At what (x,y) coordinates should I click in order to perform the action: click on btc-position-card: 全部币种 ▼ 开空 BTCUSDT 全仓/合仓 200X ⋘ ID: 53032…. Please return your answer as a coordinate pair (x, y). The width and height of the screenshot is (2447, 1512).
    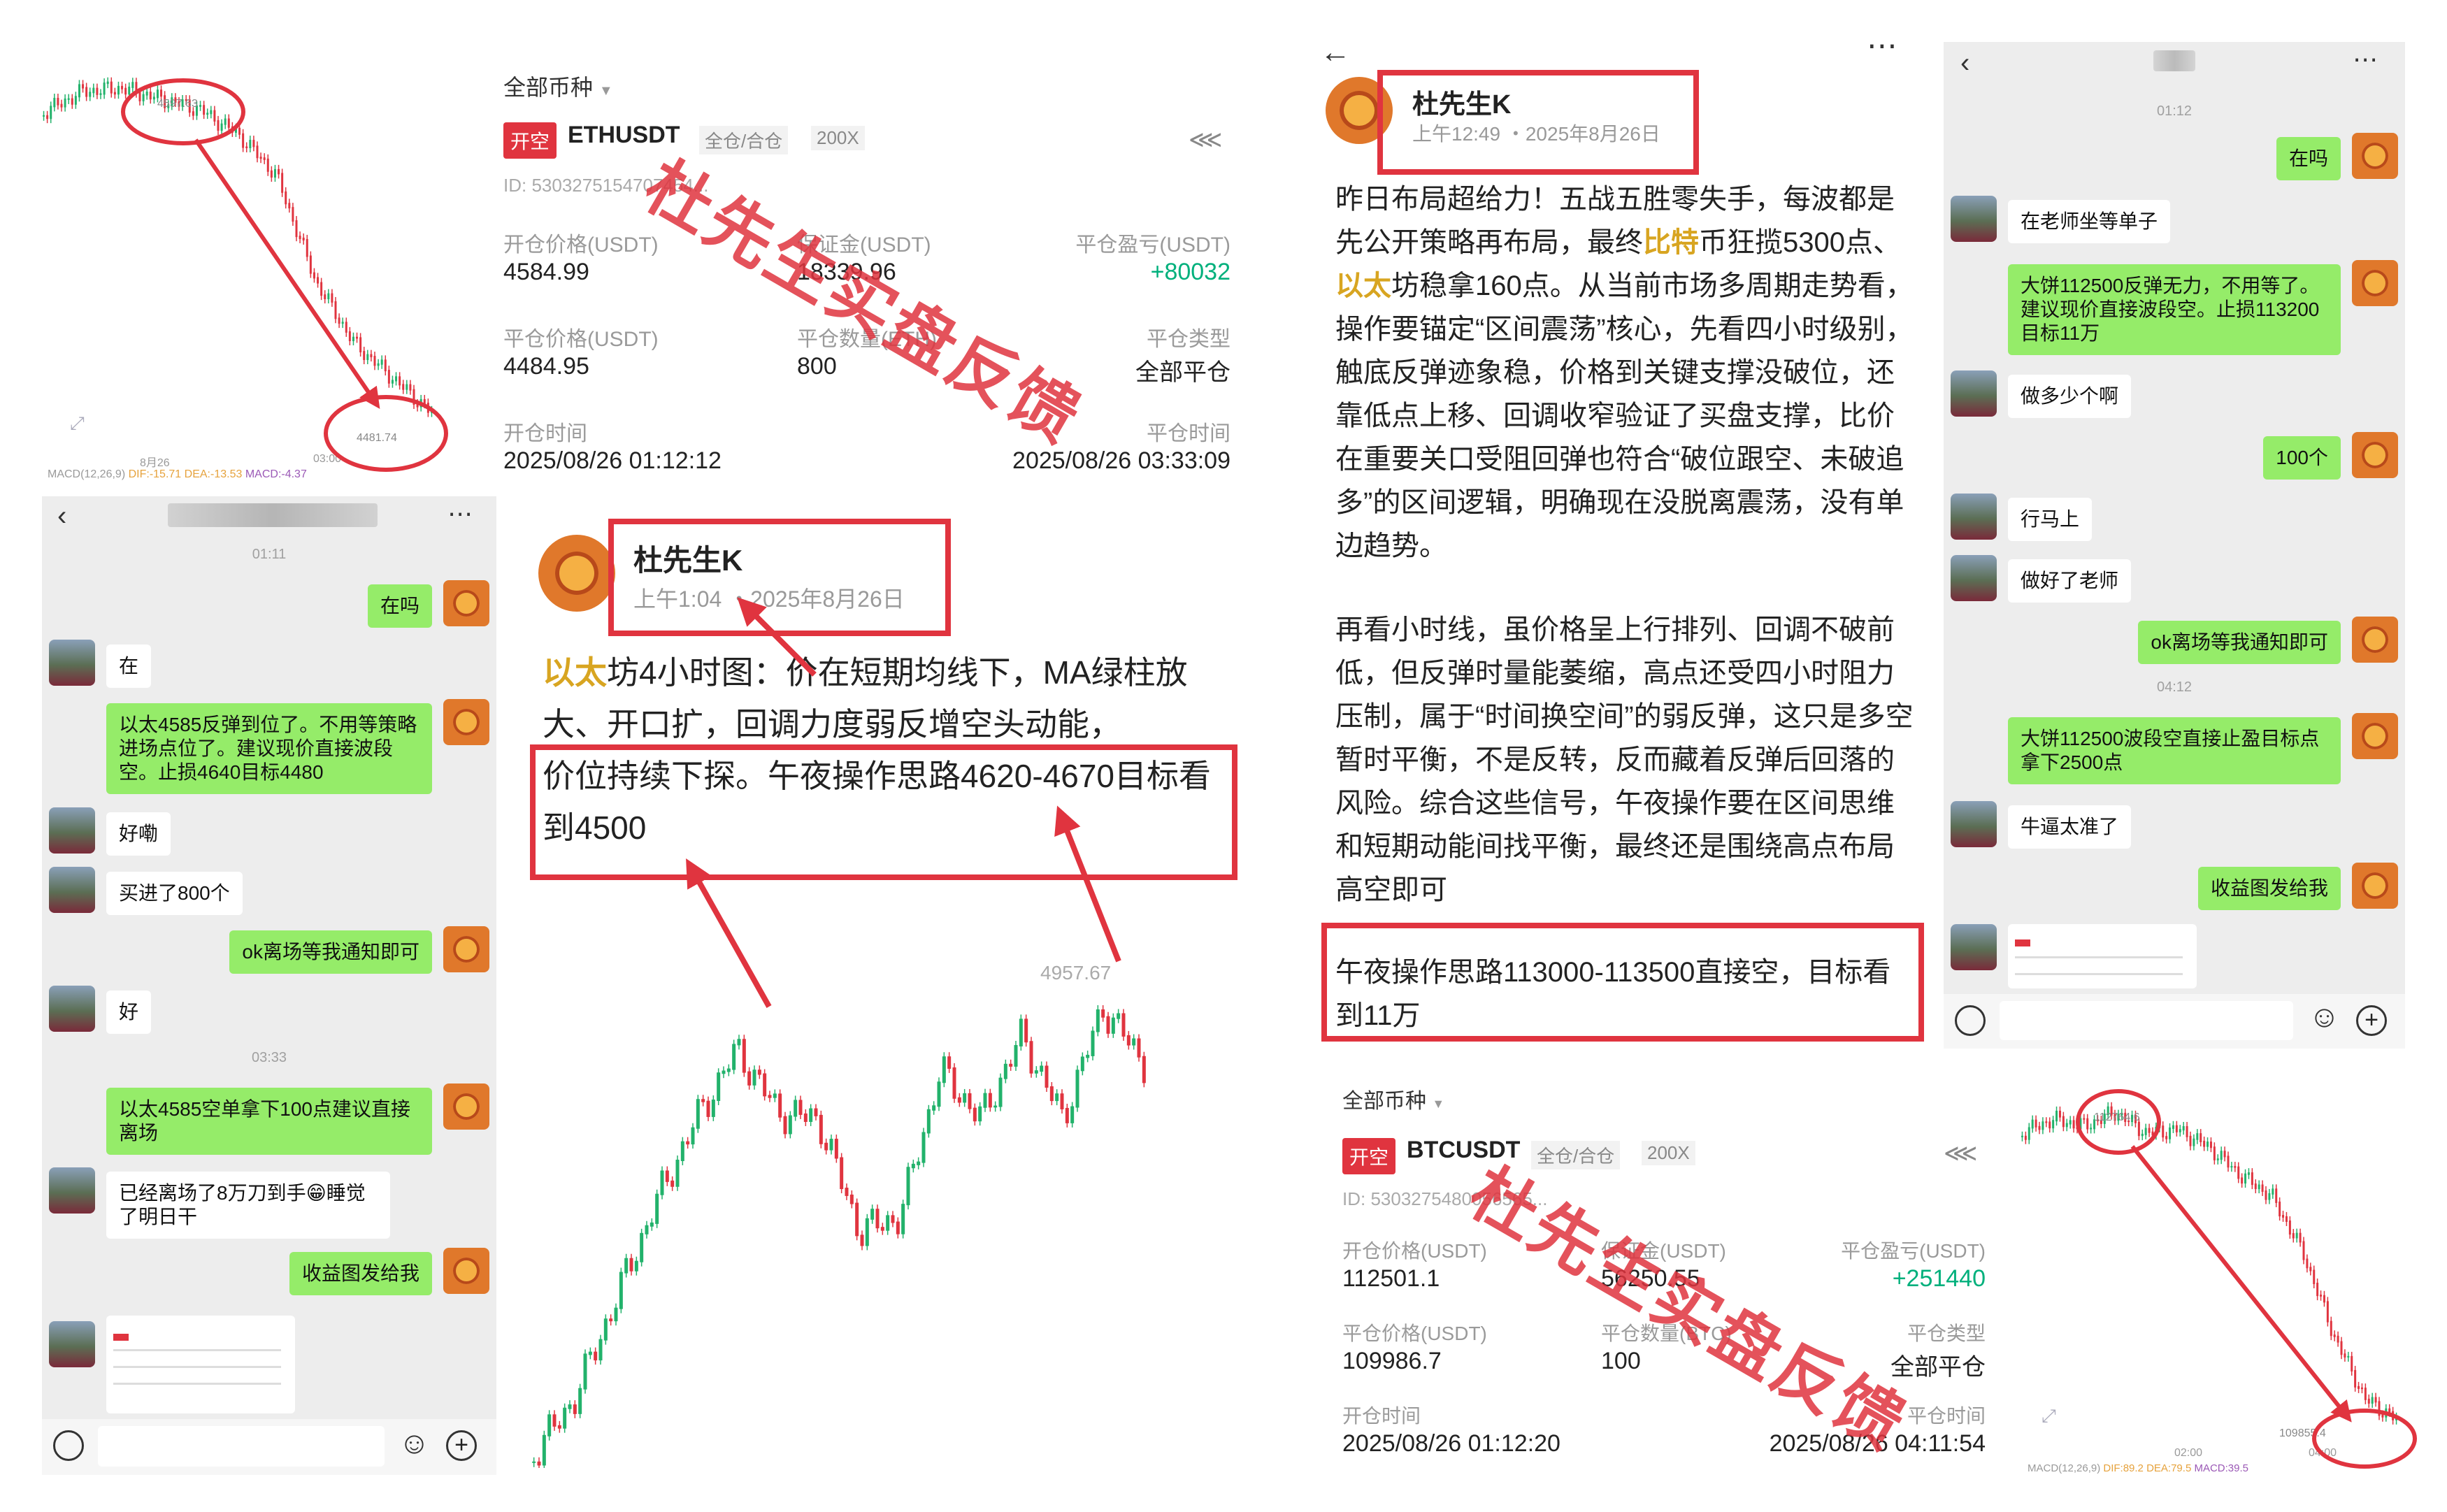
    Looking at the image, I should click on (1674, 1279).